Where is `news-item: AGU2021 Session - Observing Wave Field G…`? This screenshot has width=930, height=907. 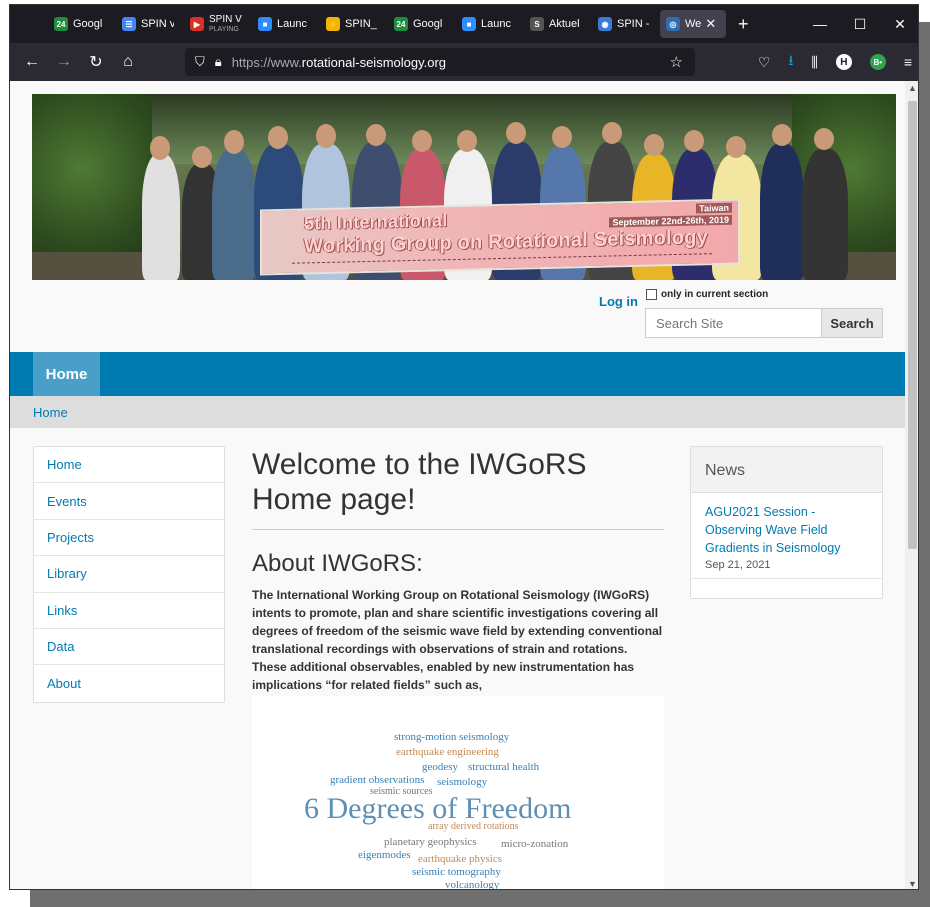
news-item: AGU2021 Session - Observing Wave Field G… is located at coordinates (786, 536).